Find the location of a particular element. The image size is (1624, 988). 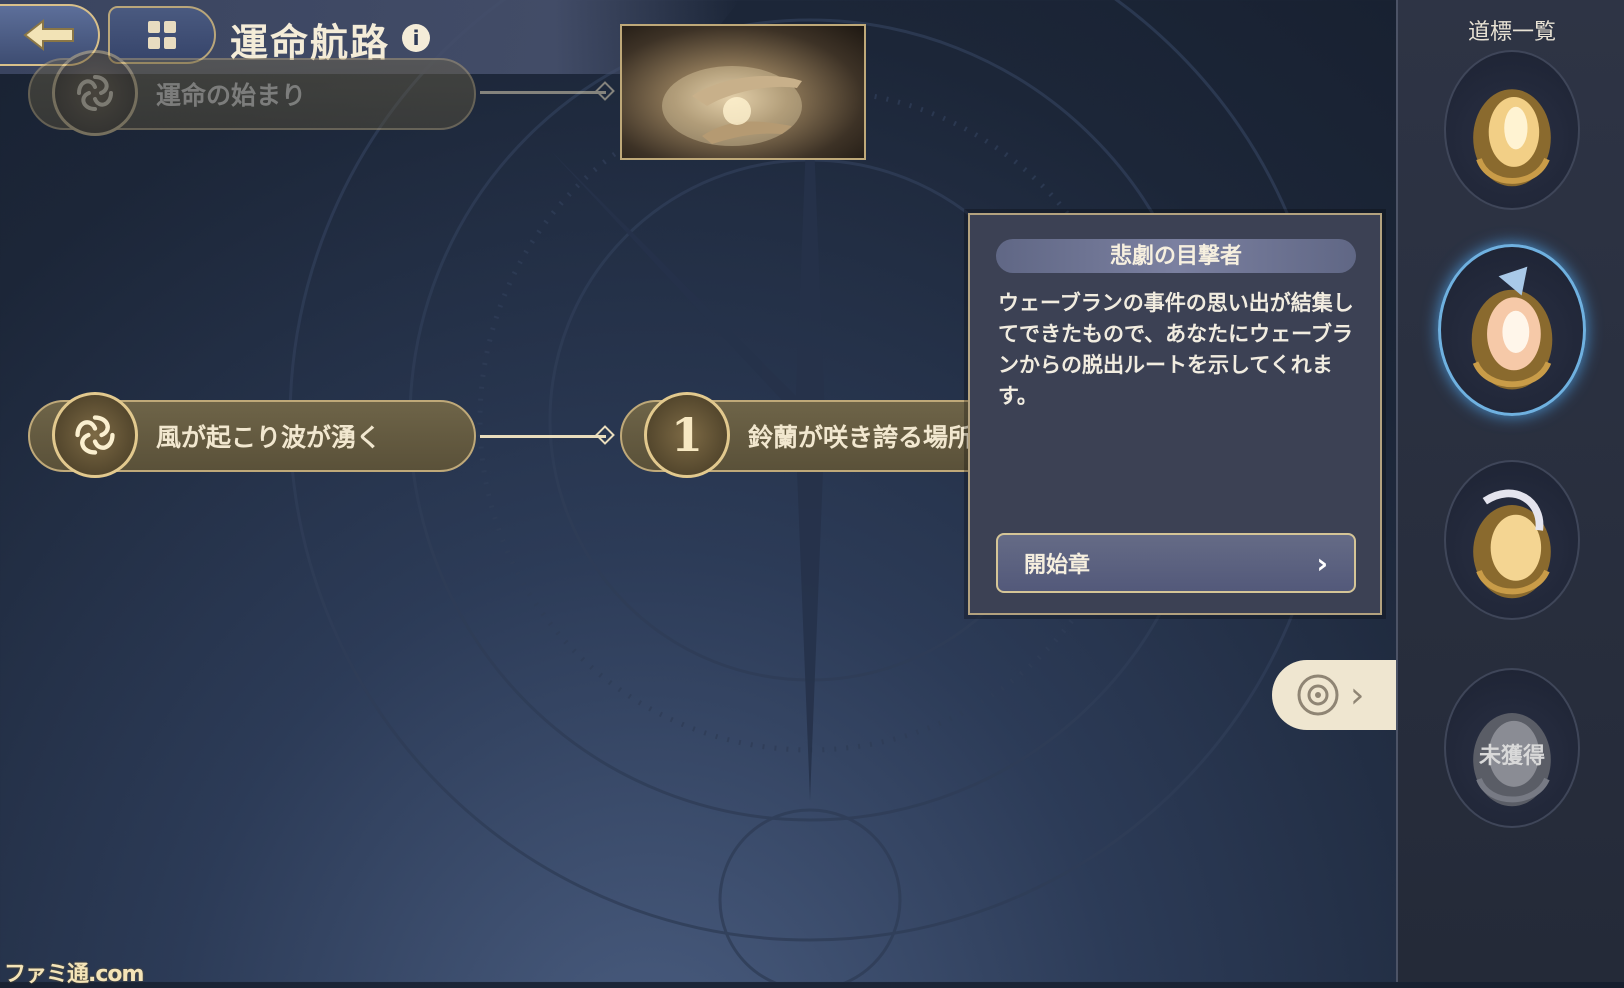

medal-4-locked: 未獲得 is located at coordinates (1512, 748).